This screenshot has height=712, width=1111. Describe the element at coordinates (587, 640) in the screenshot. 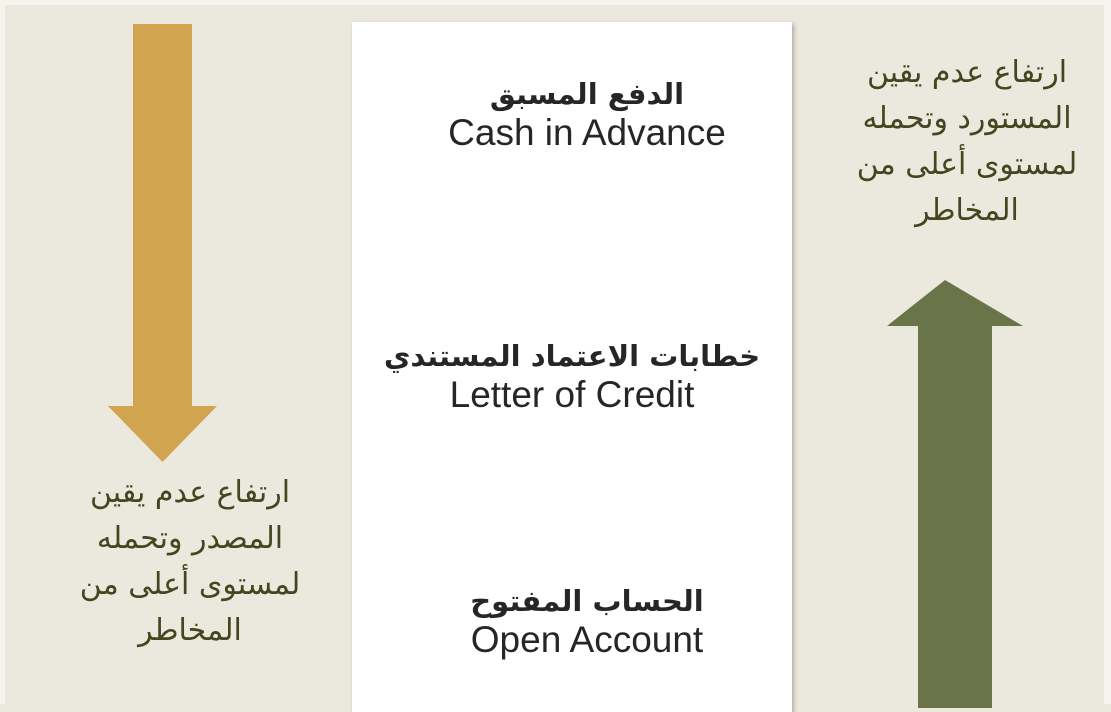

I see `method-english-label: Open Account` at that location.